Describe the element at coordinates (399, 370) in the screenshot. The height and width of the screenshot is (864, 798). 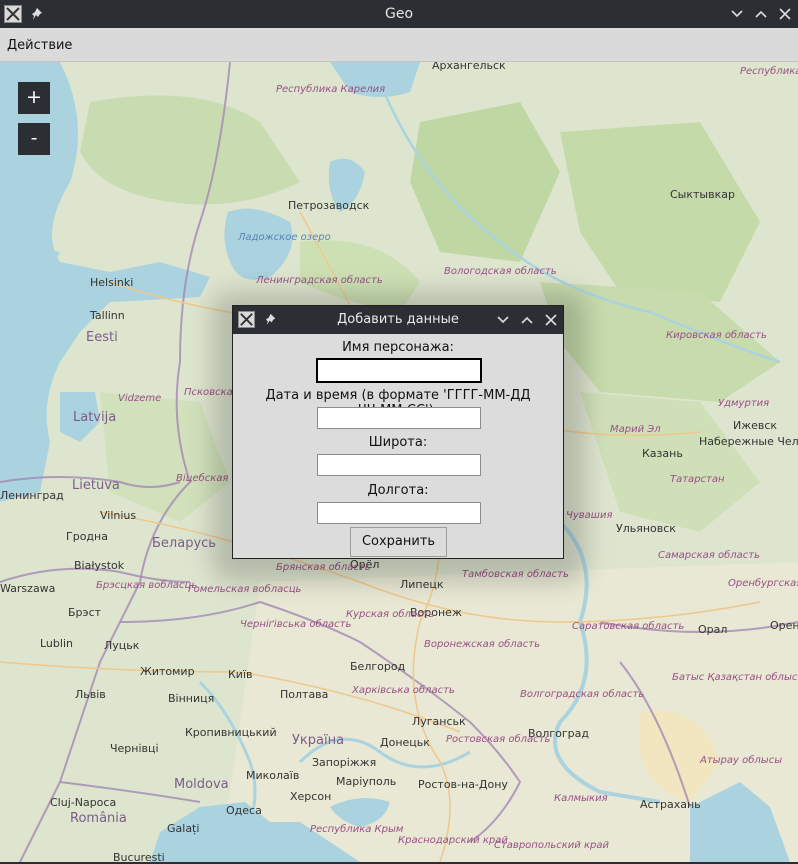
I see `name-input` at that location.